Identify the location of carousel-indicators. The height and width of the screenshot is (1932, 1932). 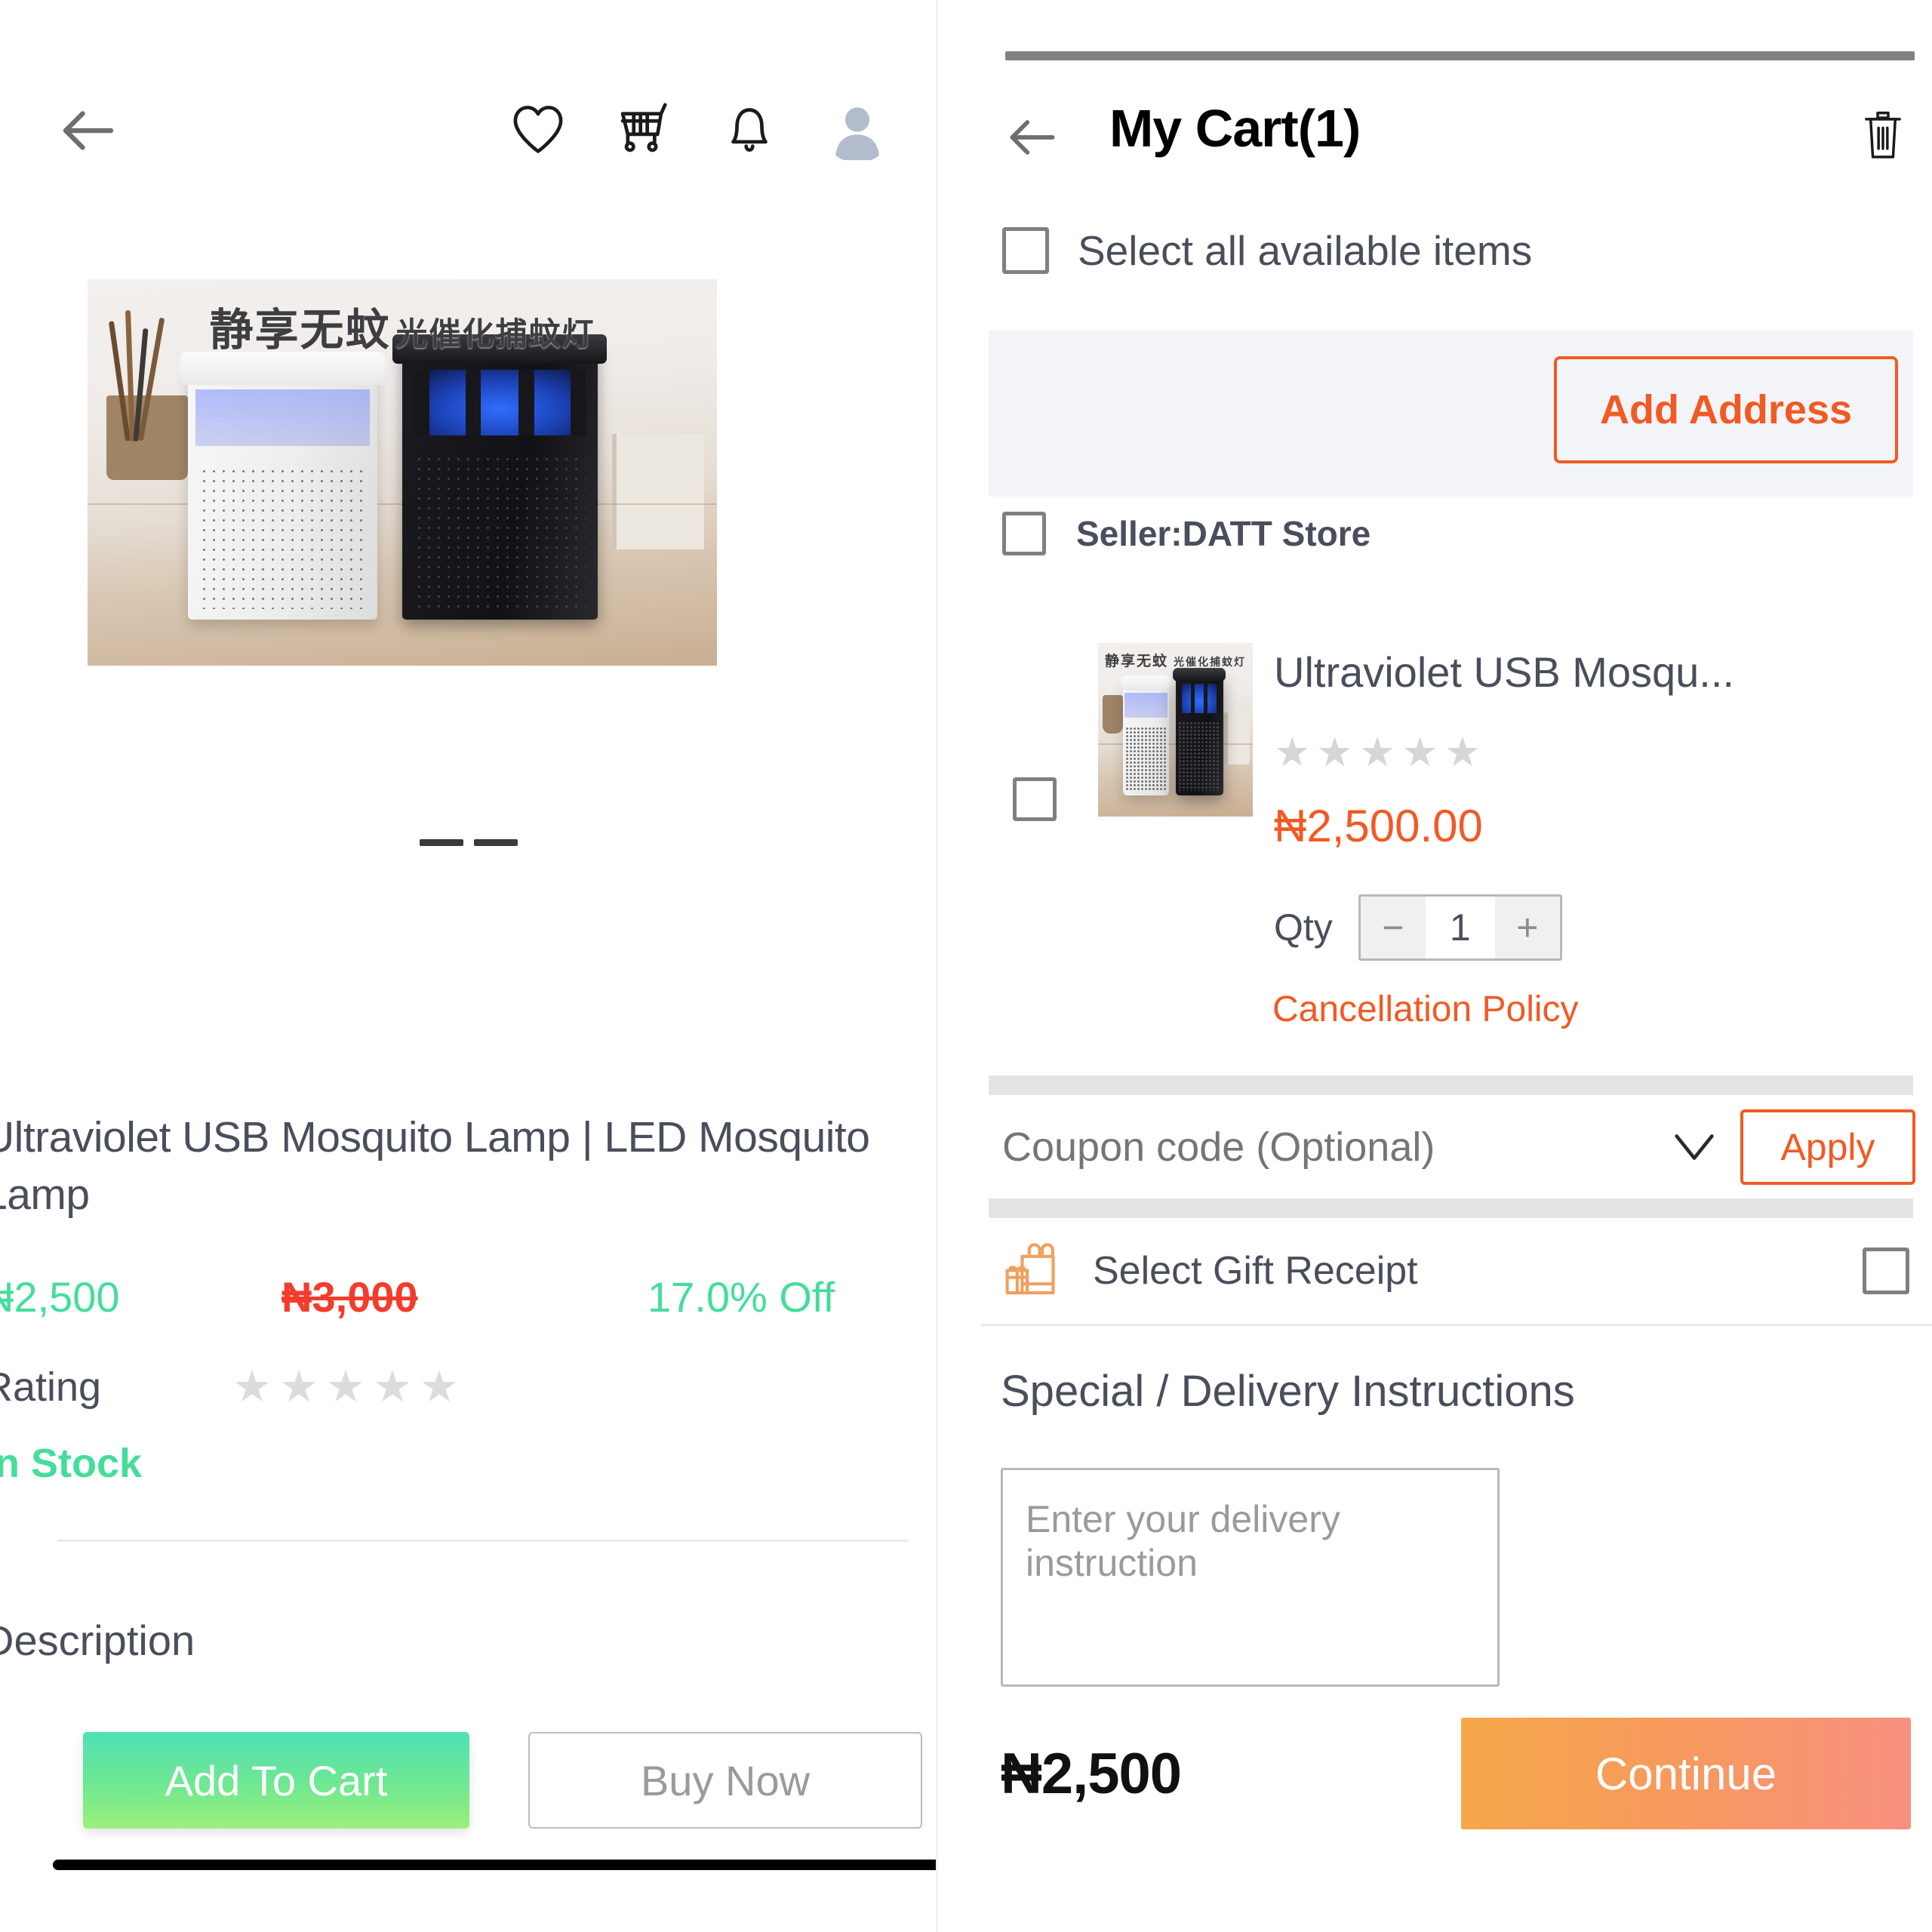
(468, 842).